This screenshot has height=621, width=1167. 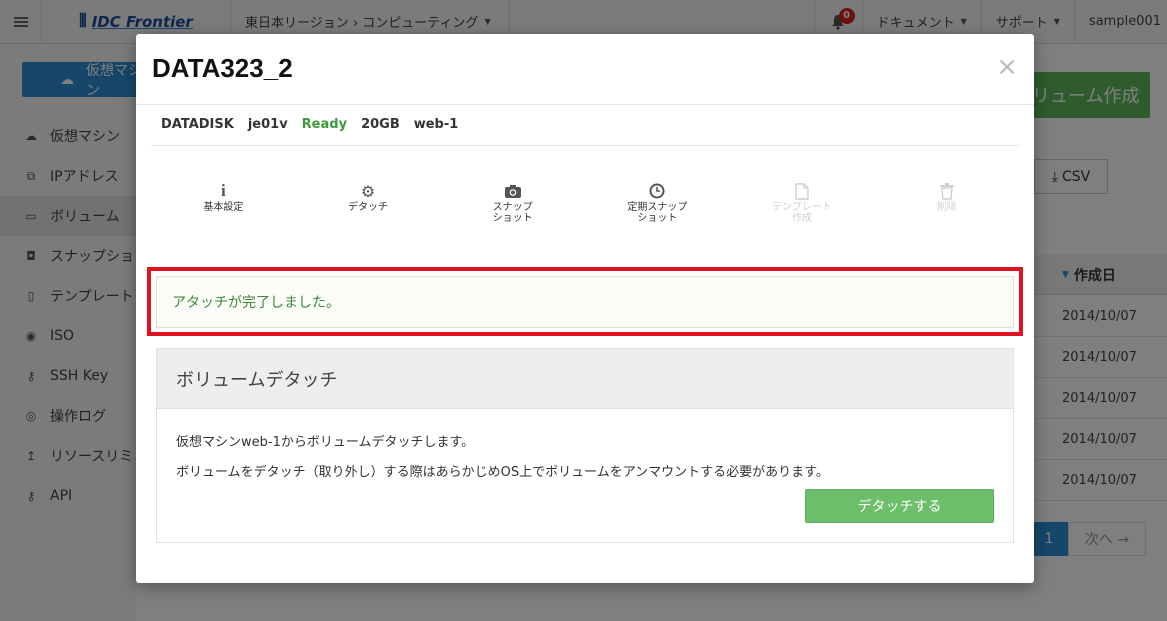 I want to click on detach-button: デタッチする, so click(x=899, y=506).